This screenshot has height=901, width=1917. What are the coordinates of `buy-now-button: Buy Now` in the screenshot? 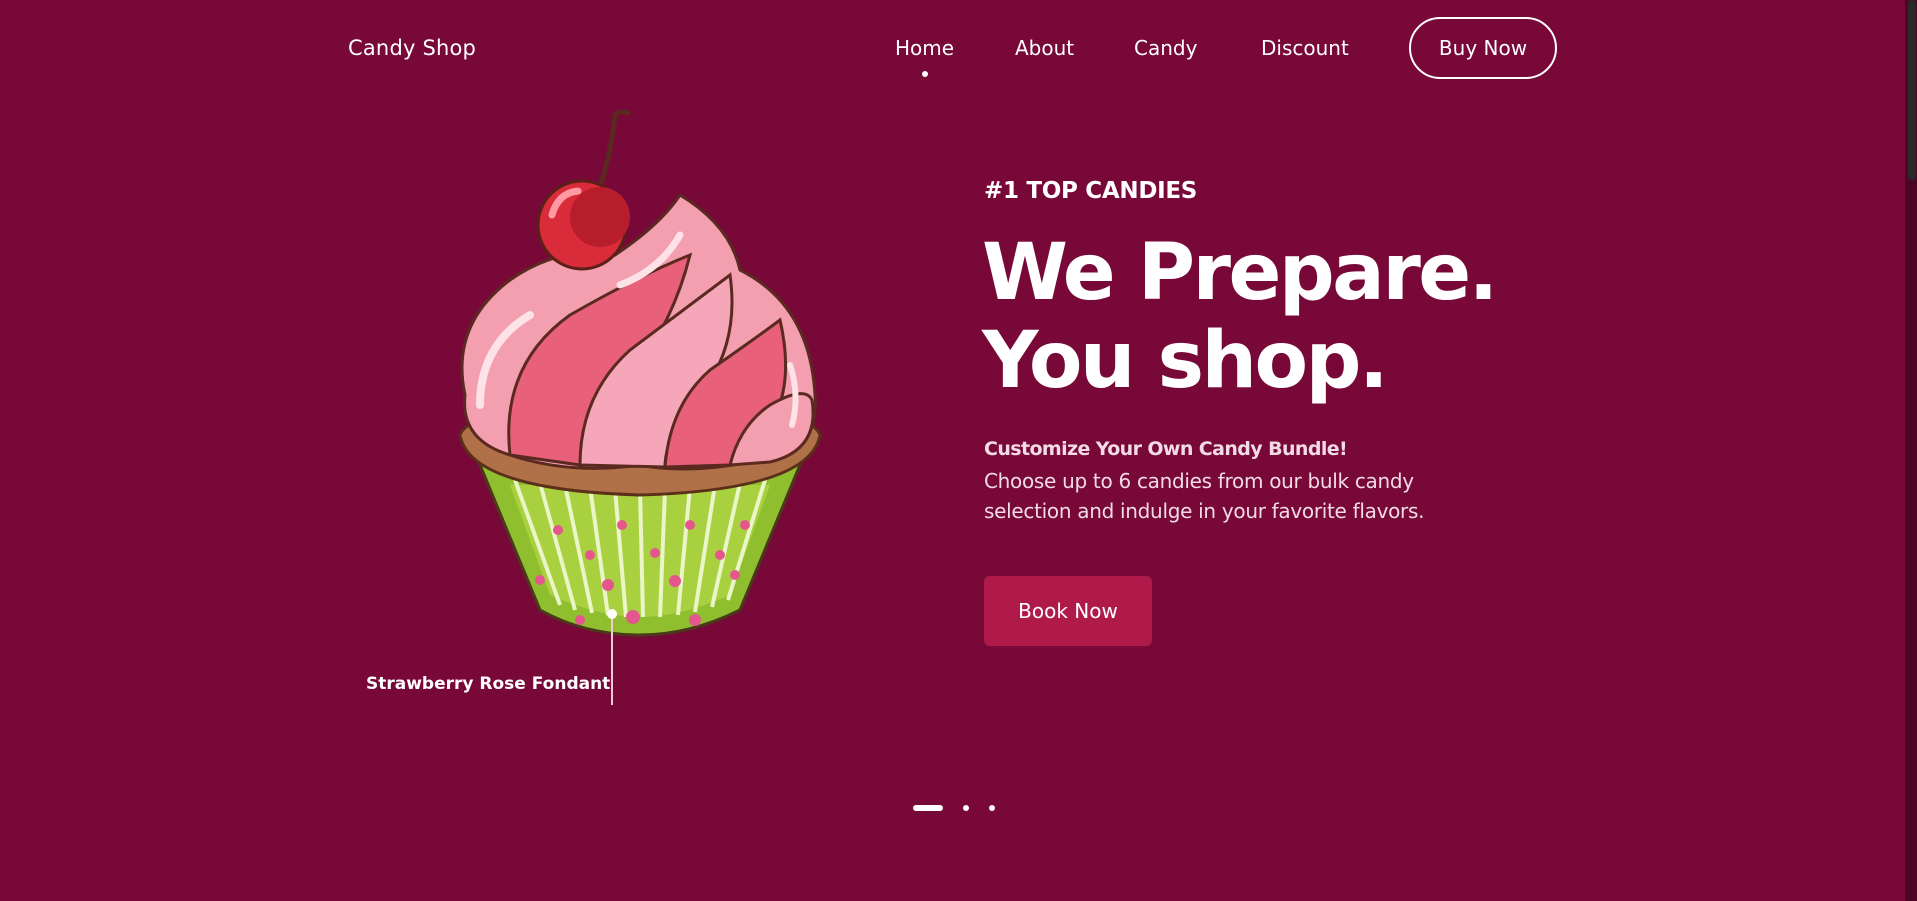 It's located at (1483, 48).